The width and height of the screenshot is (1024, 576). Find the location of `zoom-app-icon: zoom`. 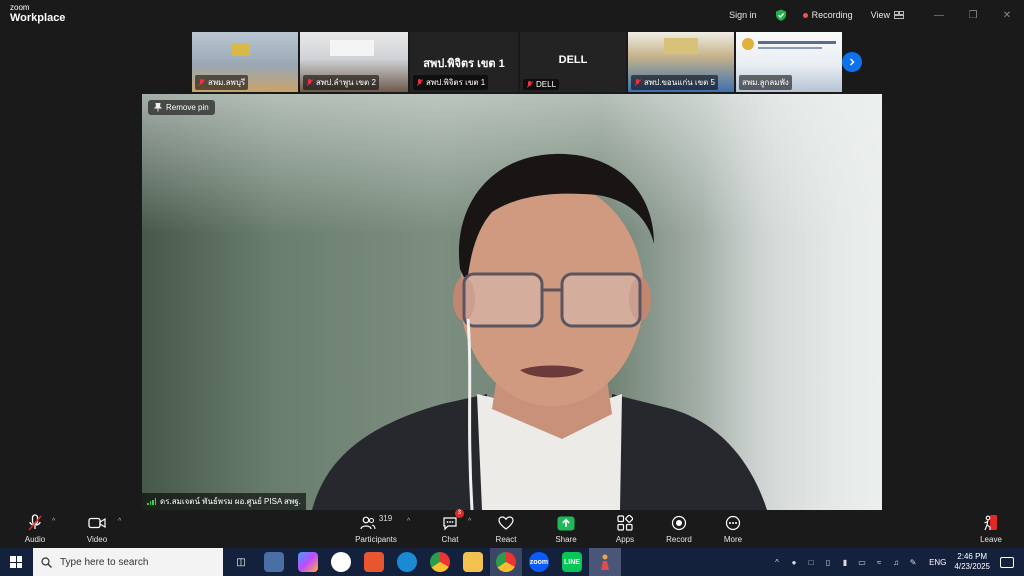

zoom-app-icon: zoom is located at coordinates (539, 562).